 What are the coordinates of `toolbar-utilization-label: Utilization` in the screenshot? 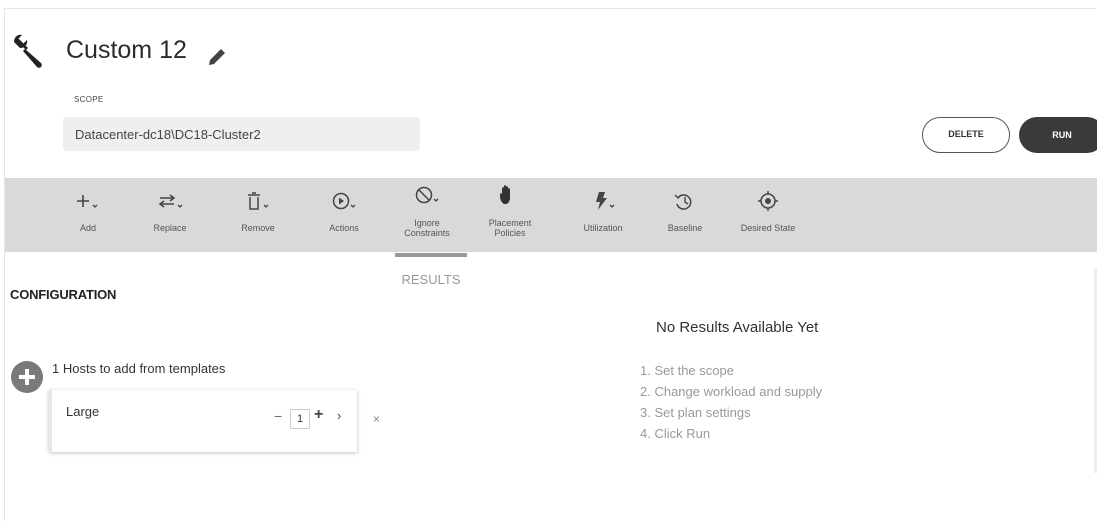 It's located at (603, 228).